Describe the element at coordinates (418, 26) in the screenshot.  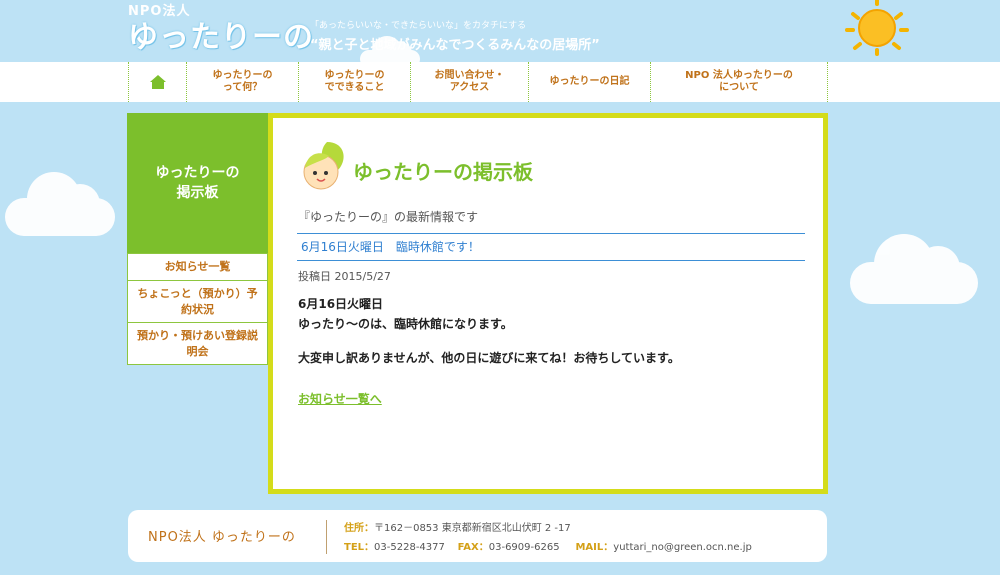
I see `tagline-small: 「あったらいいな・できたらいいな」をカタチにする` at that location.